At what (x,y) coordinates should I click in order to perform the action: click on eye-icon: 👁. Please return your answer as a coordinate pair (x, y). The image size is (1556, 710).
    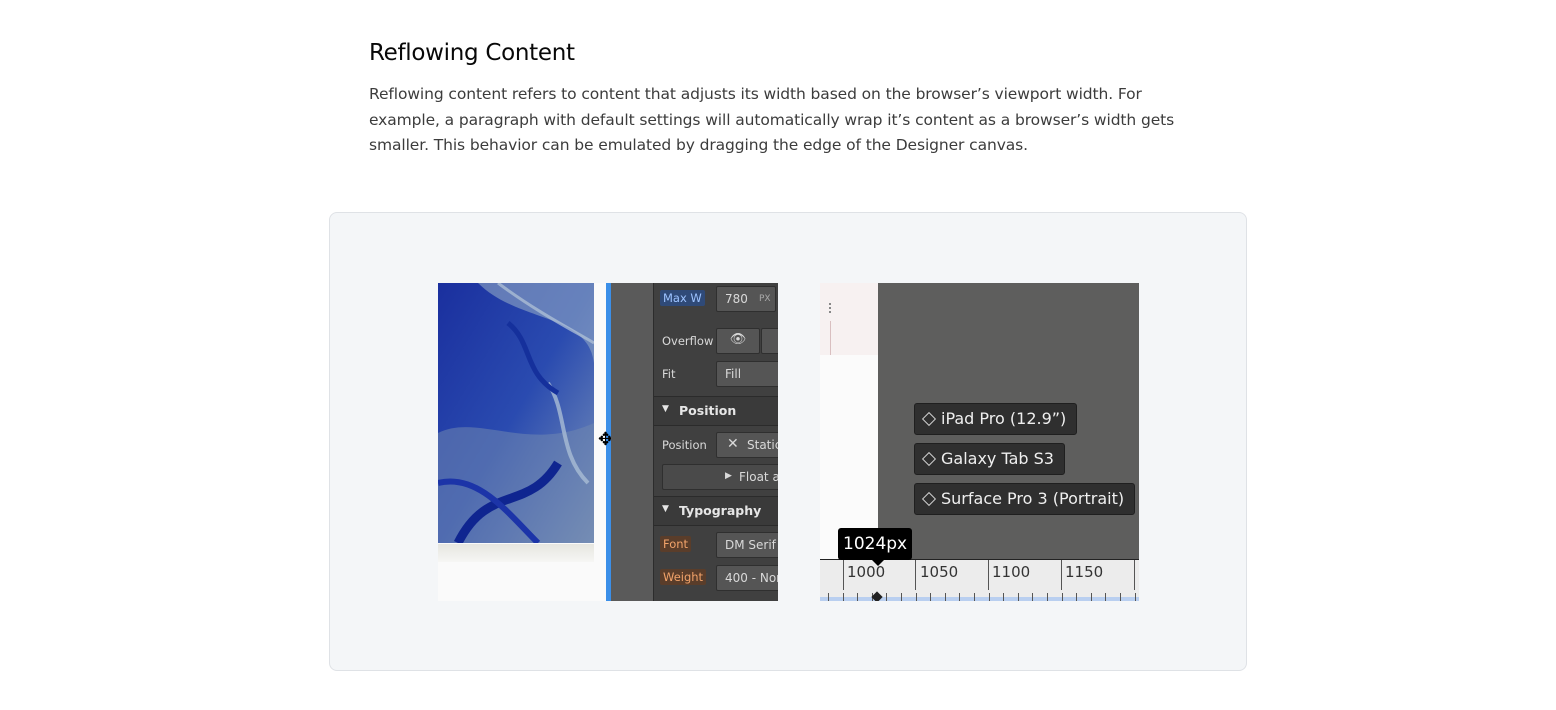
    Looking at the image, I should click on (738, 339).